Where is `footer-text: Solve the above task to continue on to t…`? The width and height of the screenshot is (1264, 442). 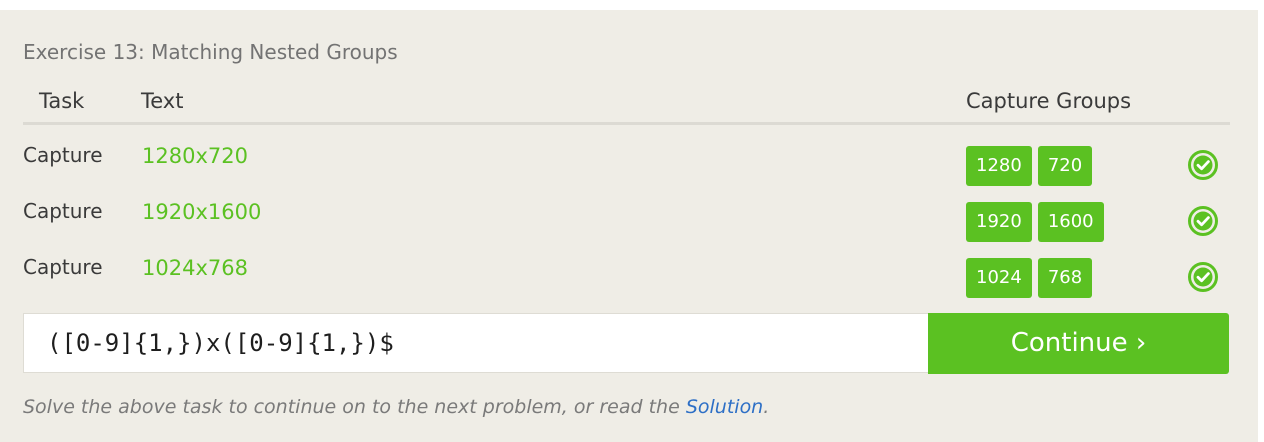
footer-text: Solve the above task to continue on to t… is located at coordinates (354, 407).